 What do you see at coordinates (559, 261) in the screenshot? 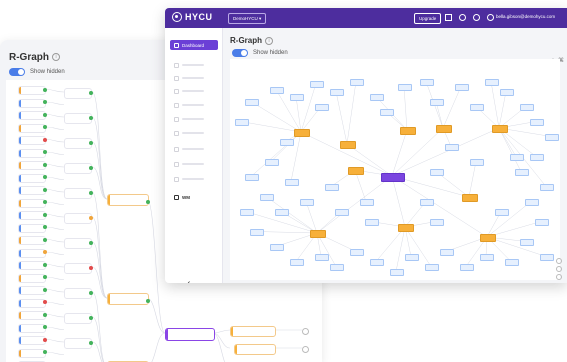
I see `zoom-in-icon` at bounding box center [559, 261].